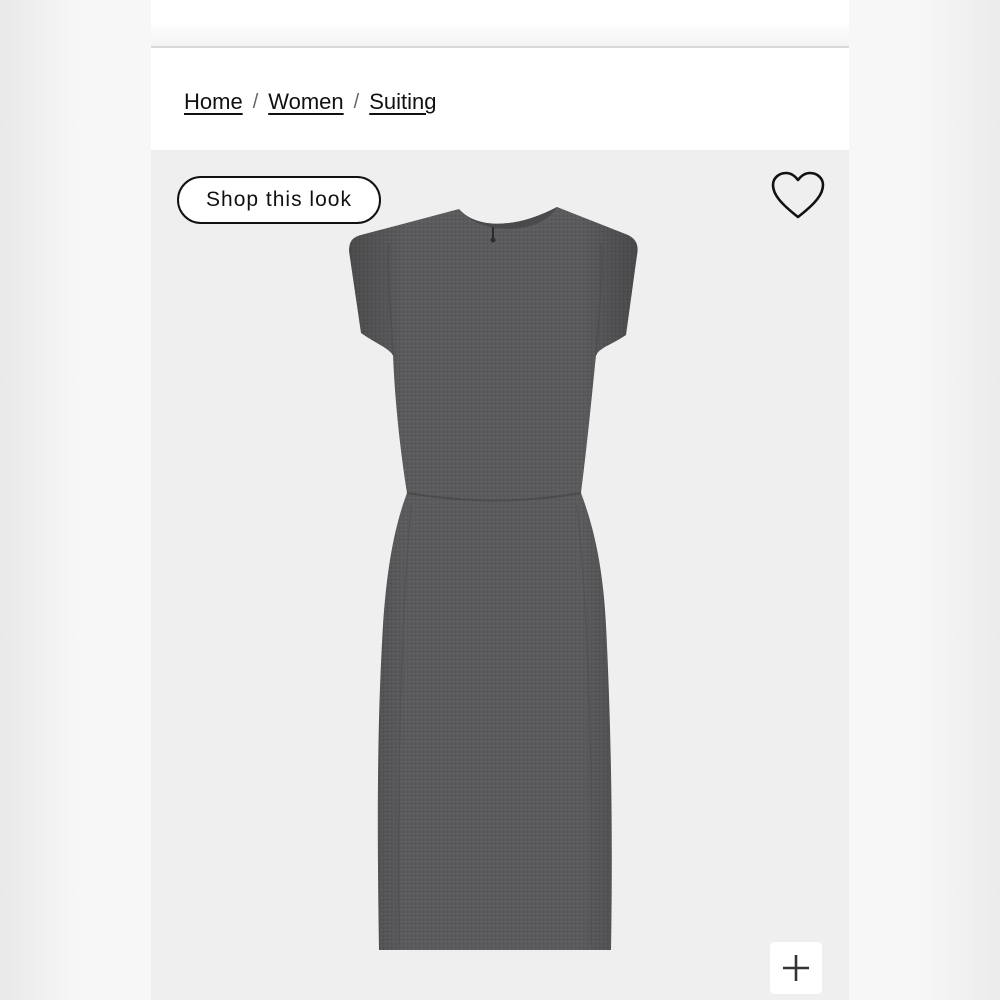  What do you see at coordinates (500, 13) in the screenshot?
I see `header-strip` at bounding box center [500, 13].